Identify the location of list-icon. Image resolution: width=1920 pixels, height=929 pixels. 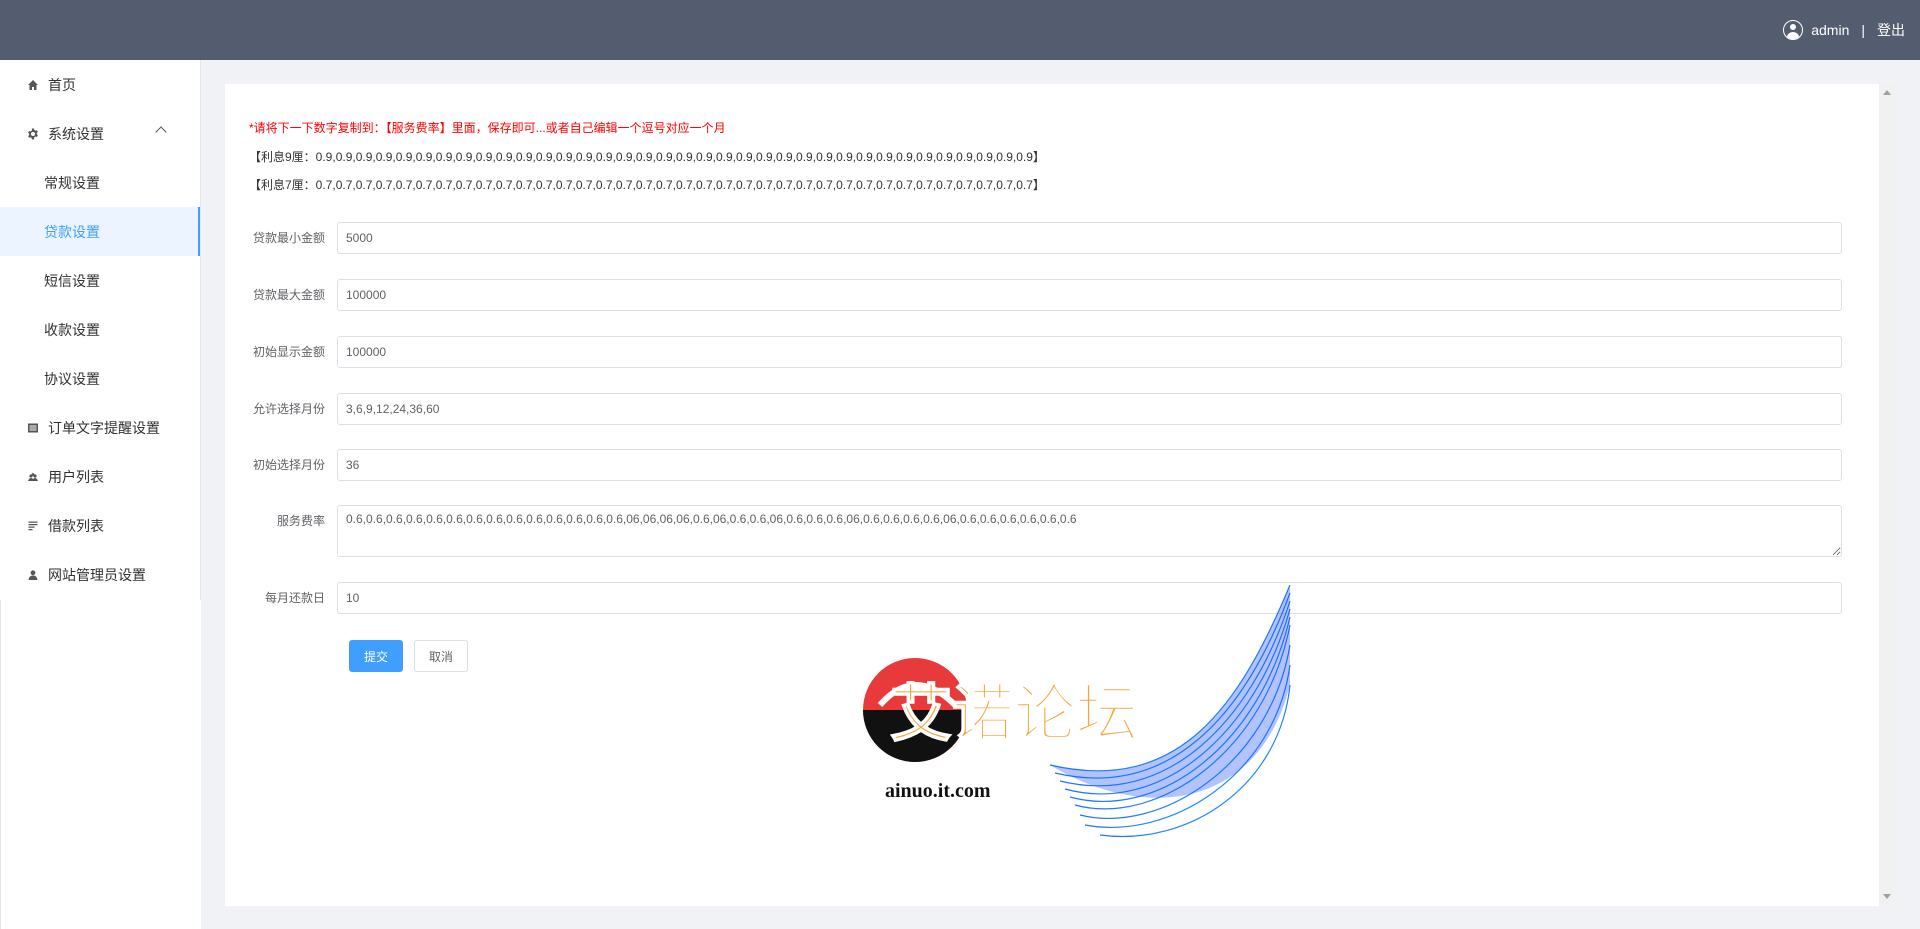
(33, 428).